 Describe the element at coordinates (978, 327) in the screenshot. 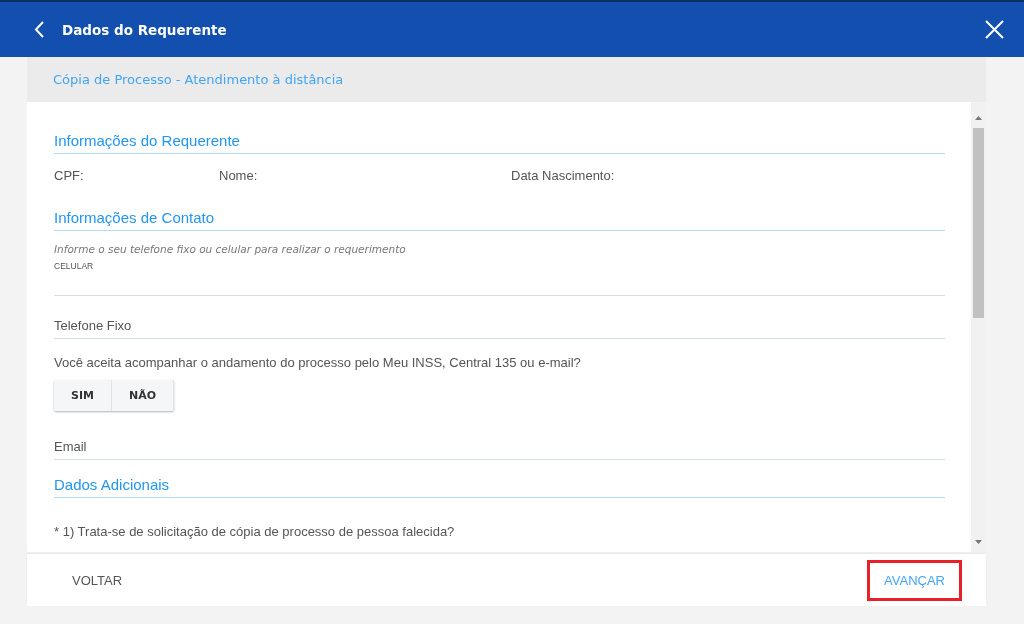

I see `scrollbar` at that location.